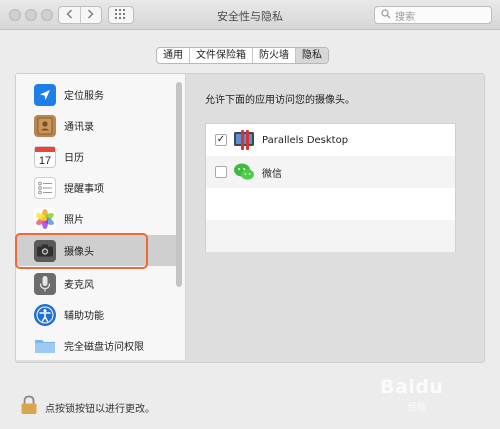 The width and height of the screenshot is (500, 429). I want to click on lock-button, so click(29, 406).